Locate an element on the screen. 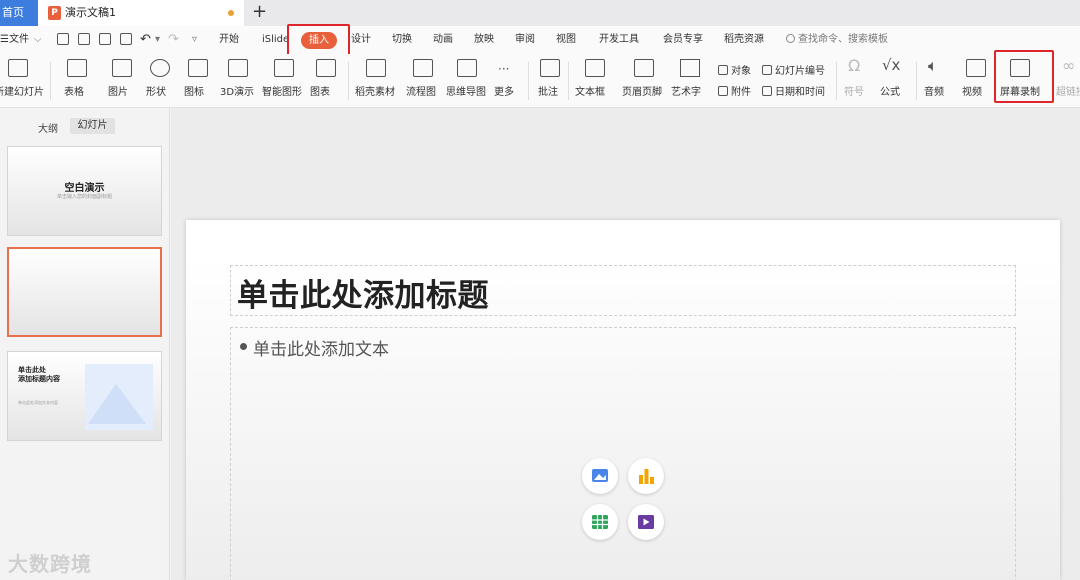 This screenshot has width=1080, height=580. shape-button: 形状 is located at coordinates (160, 81).